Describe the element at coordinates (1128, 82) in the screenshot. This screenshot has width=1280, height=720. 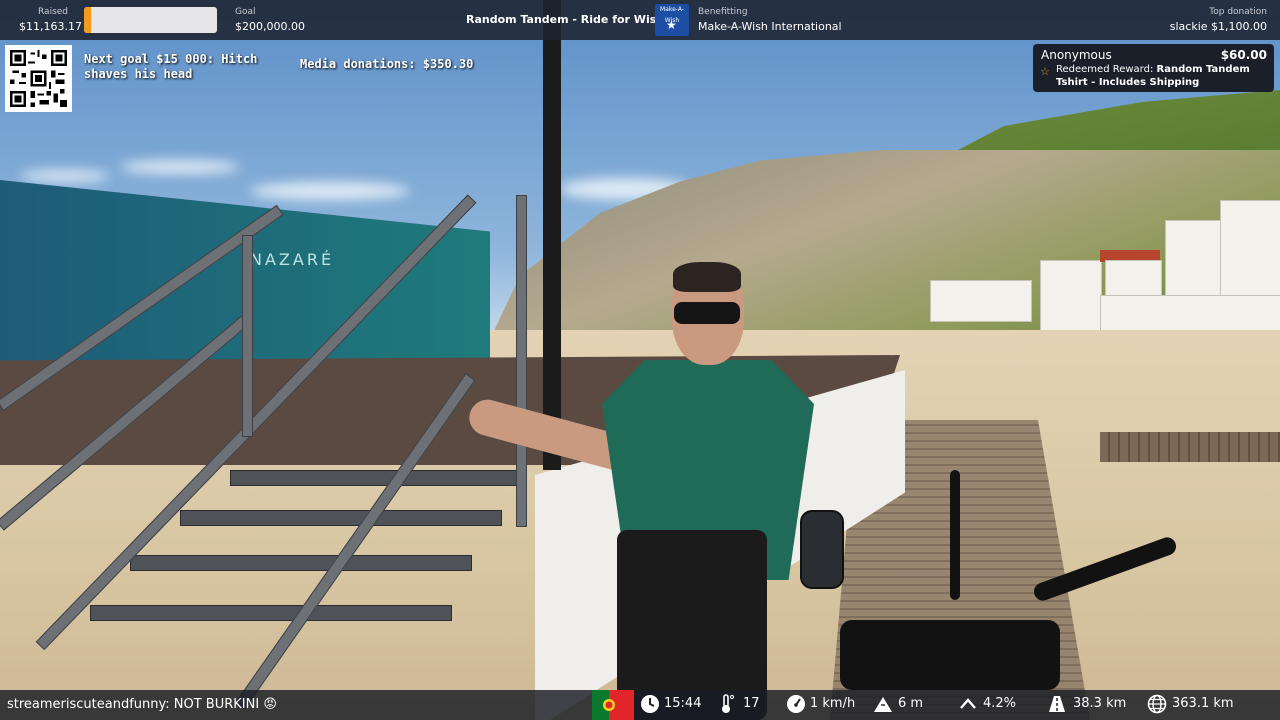
I see `reward-detail: Tshirt - Includes Shipping` at that location.